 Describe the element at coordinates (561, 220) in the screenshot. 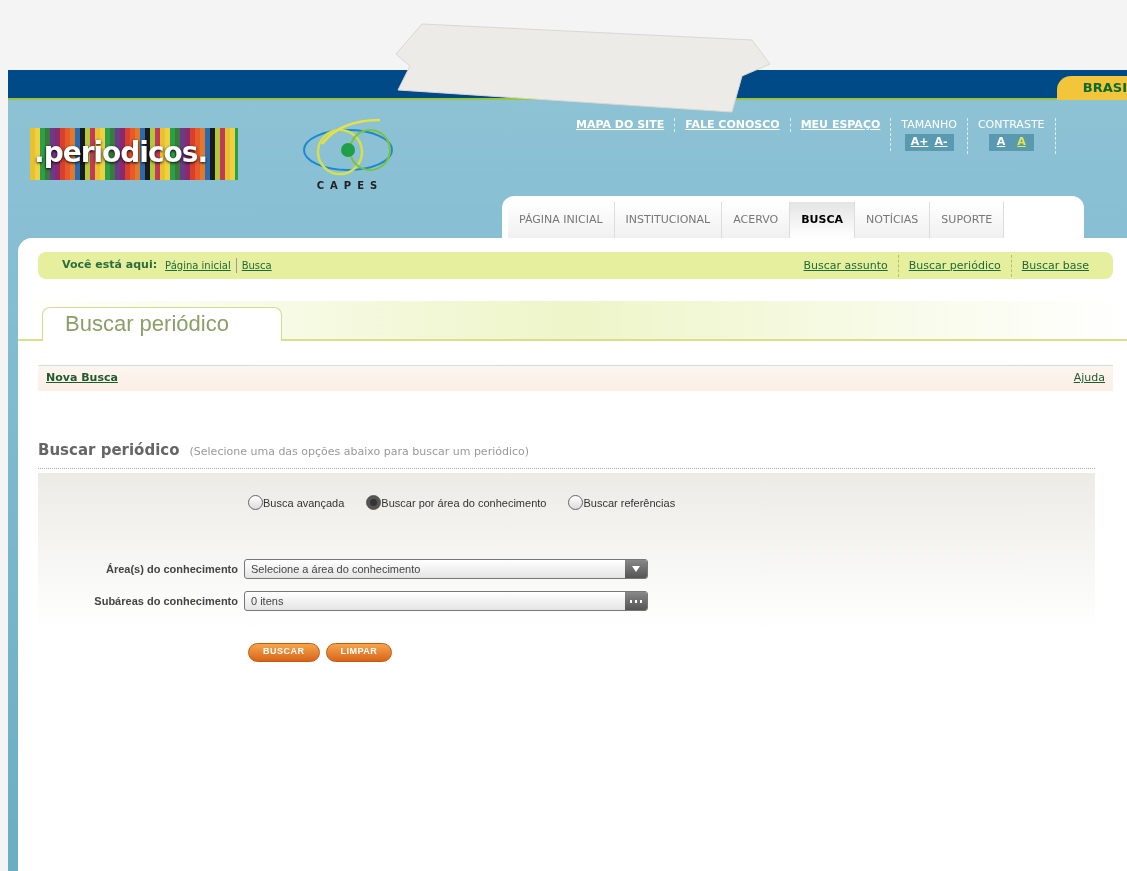

I see `nav-tab: PÁGINA INICIAL` at that location.